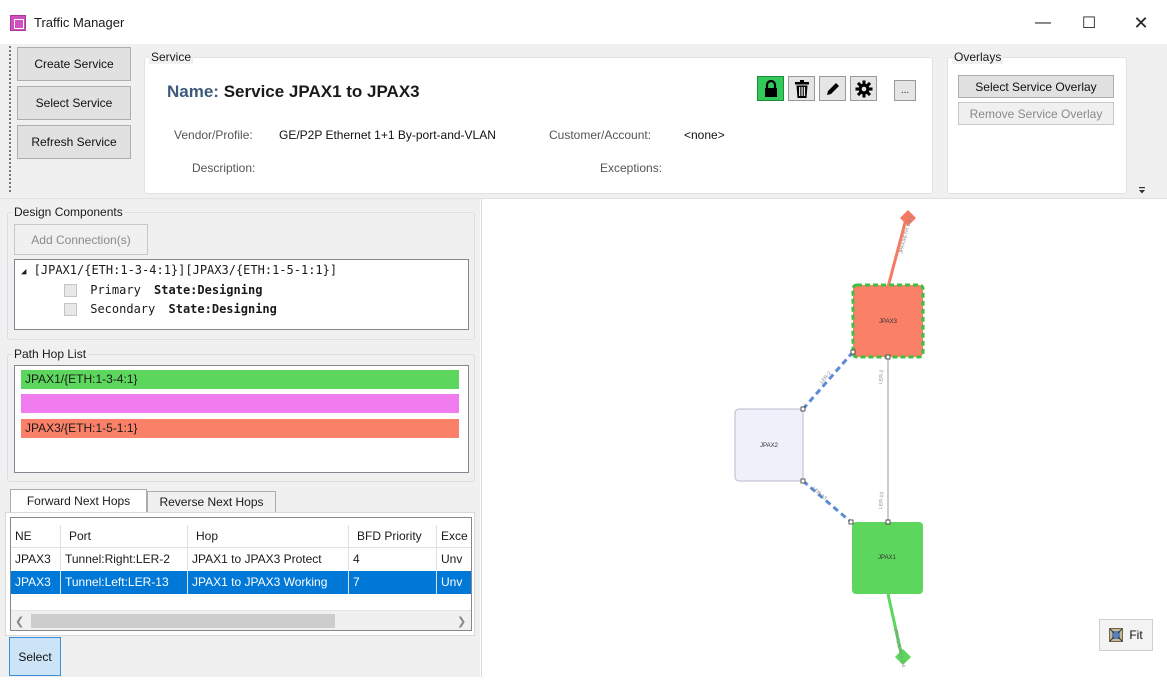 This screenshot has height=680, width=1167. What do you see at coordinates (79, 22) in the screenshot?
I see `window-title: Traffic Manager` at bounding box center [79, 22].